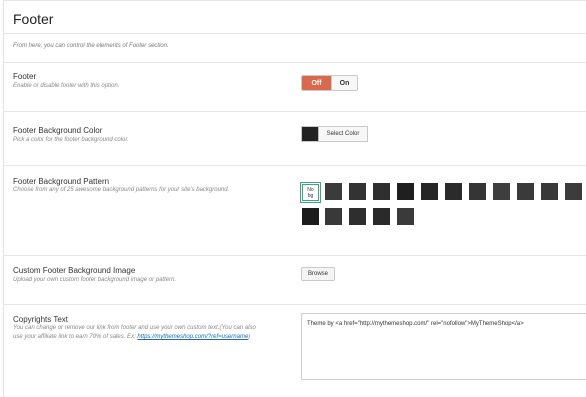  I want to click on no-bg-line2: bg, so click(310, 195).